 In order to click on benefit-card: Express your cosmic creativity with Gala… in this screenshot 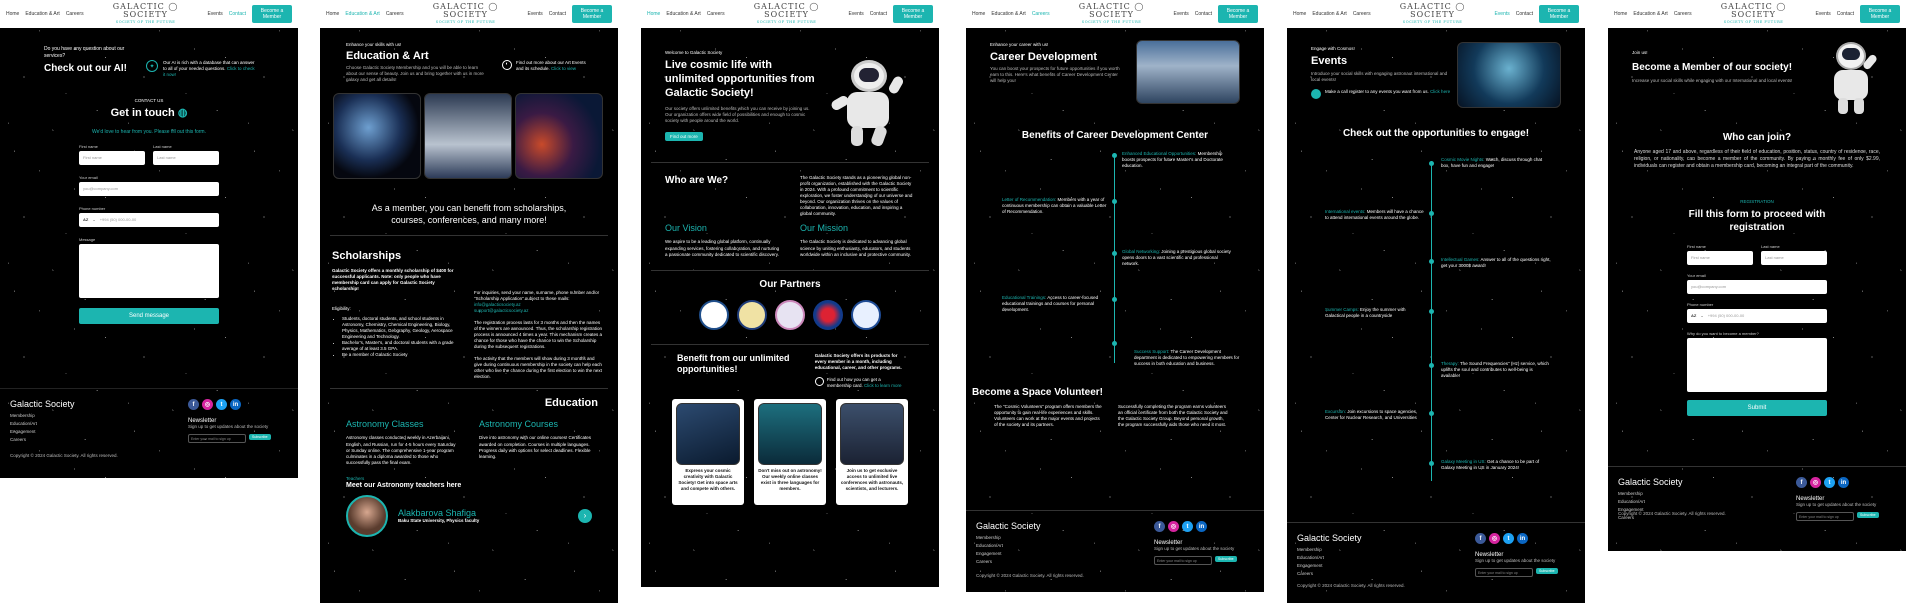, I will do `click(708, 451)`.